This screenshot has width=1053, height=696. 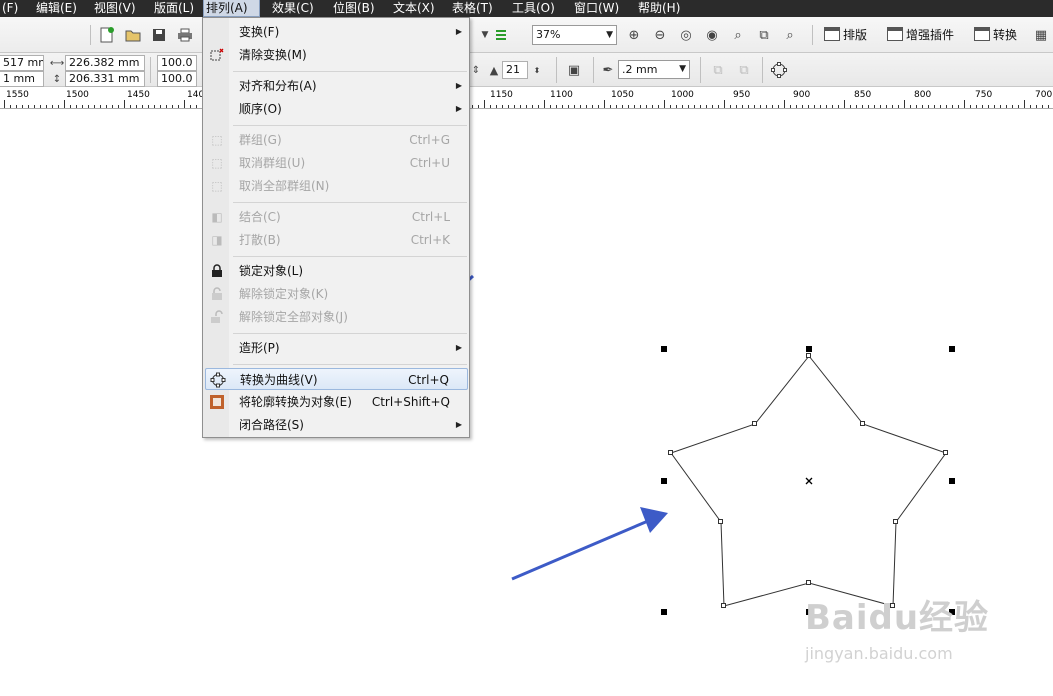 What do you see at coordinates (336, 348) in the screenshot?
I see `menu-item-shaping: 造形(P) ▶` at bounding box center [336, 348].